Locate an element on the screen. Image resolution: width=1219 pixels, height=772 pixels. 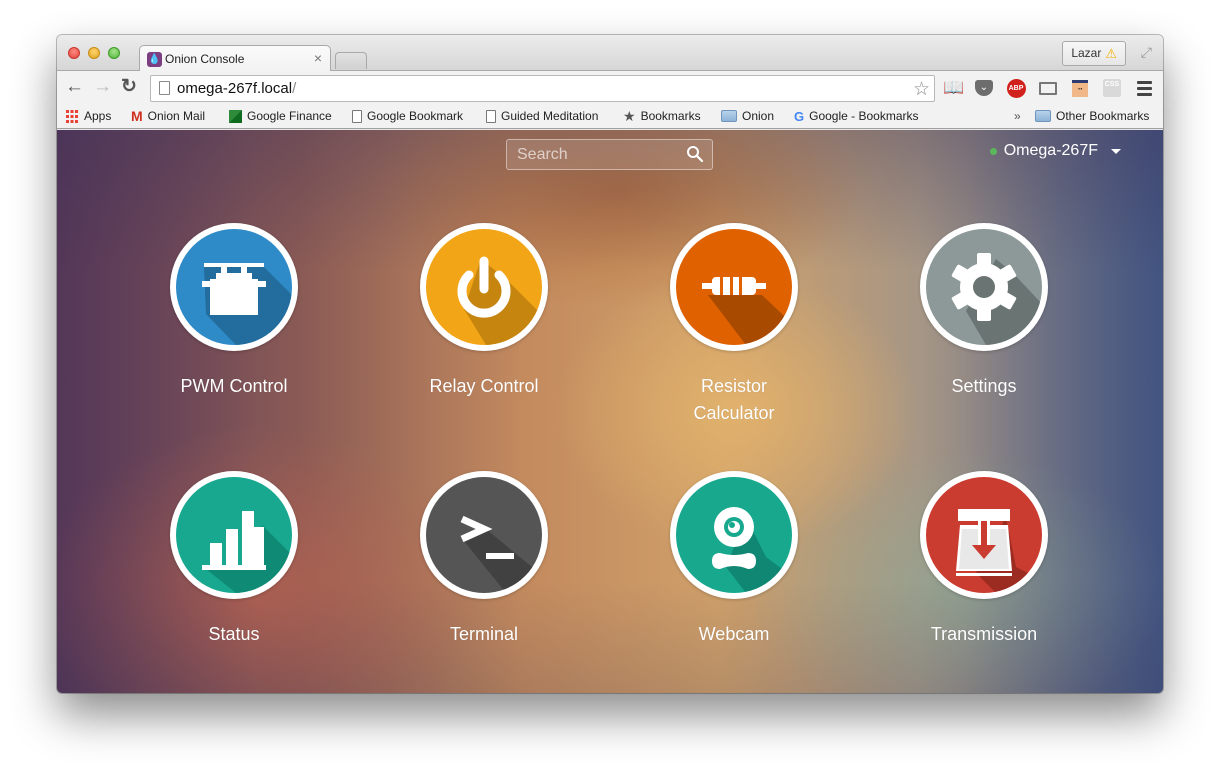
bar-chart-icon is located at coordinates (234, 535).